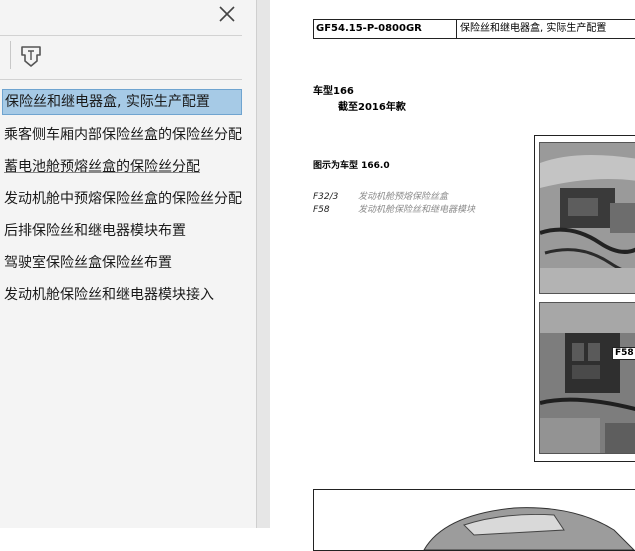 Image resolution: width=635 pixels, height=551 pixels. Describe the element at coordinates (263, 264) in the screenshot. I see `viewer-gutter` at that location.